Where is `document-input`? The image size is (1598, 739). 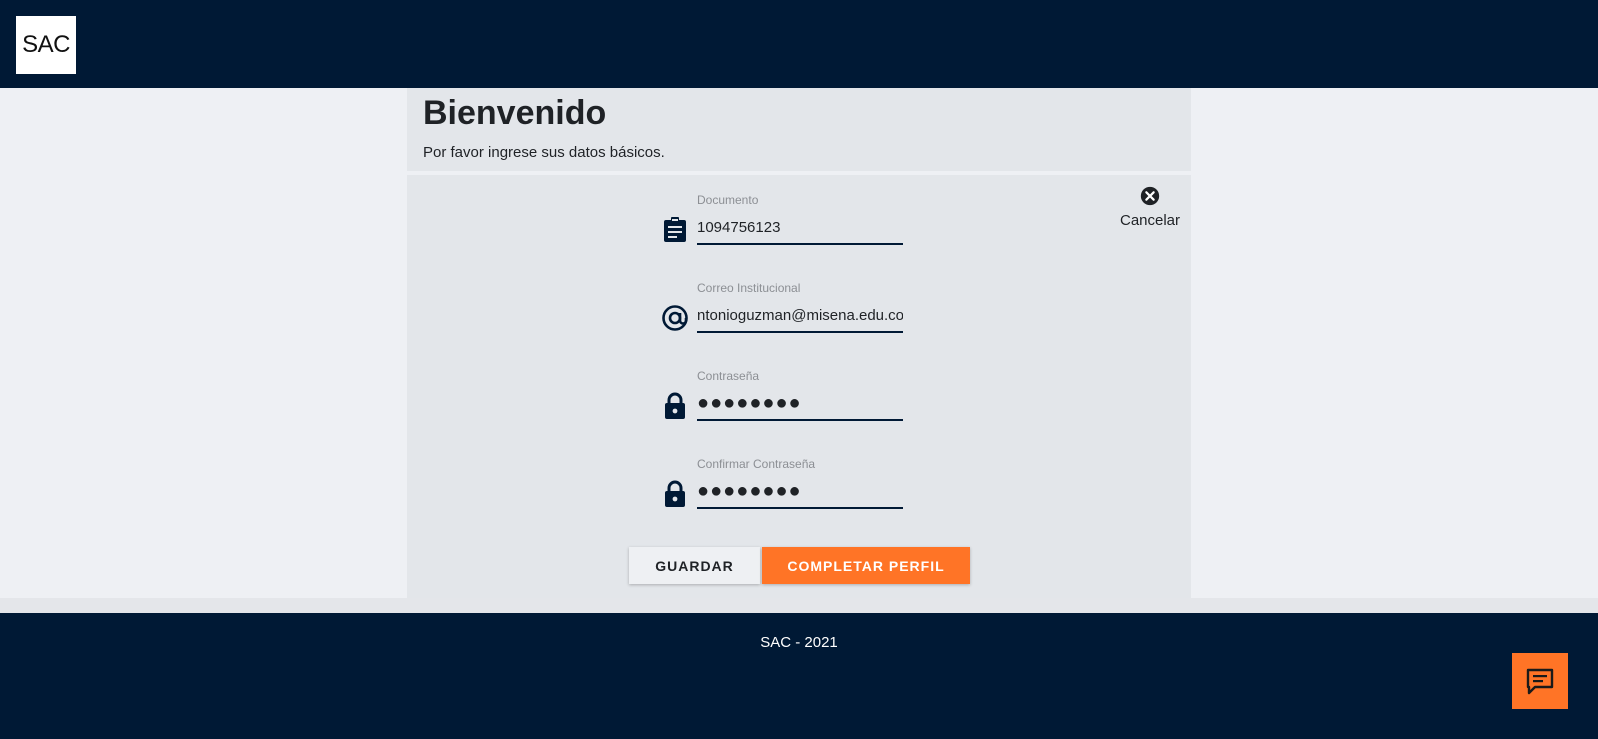
document-input is located at coordinates (800, 228).